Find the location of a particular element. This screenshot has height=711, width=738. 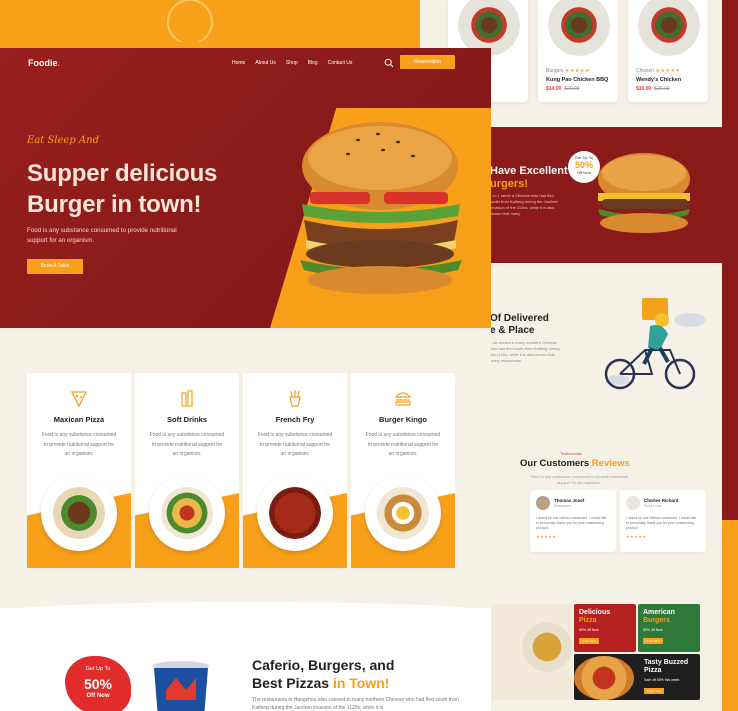

delivery-rider-illustration is located at coordinates (655, 344).